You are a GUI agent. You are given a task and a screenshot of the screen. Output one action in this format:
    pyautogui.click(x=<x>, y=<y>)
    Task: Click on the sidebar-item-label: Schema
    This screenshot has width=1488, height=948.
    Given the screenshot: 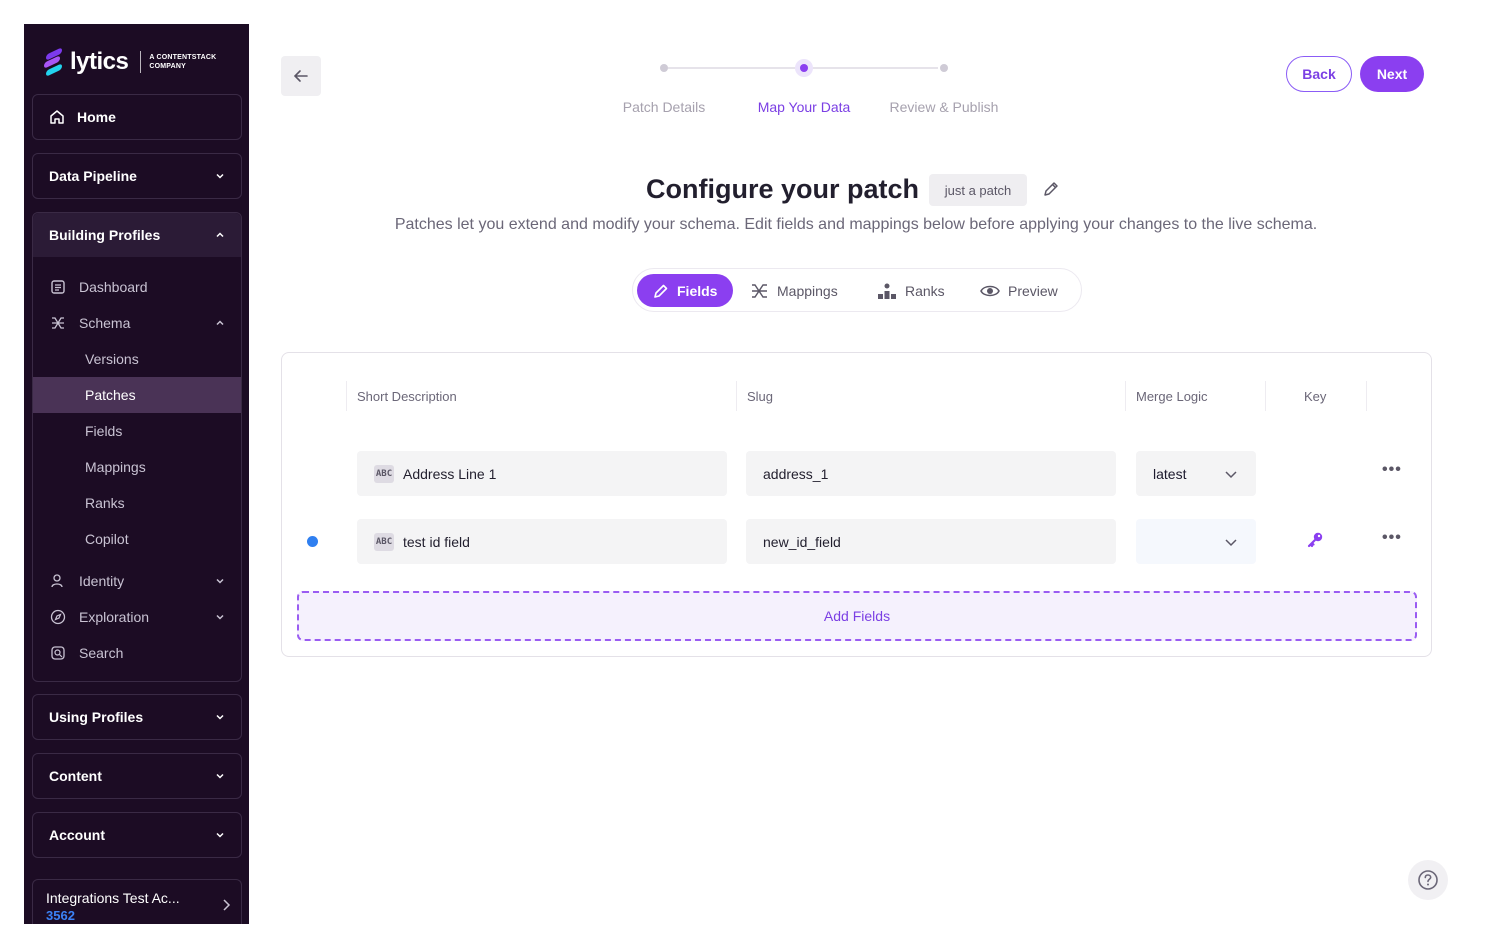 What is the action you would take?
    pyautogui.click(x=105, y=323)
    